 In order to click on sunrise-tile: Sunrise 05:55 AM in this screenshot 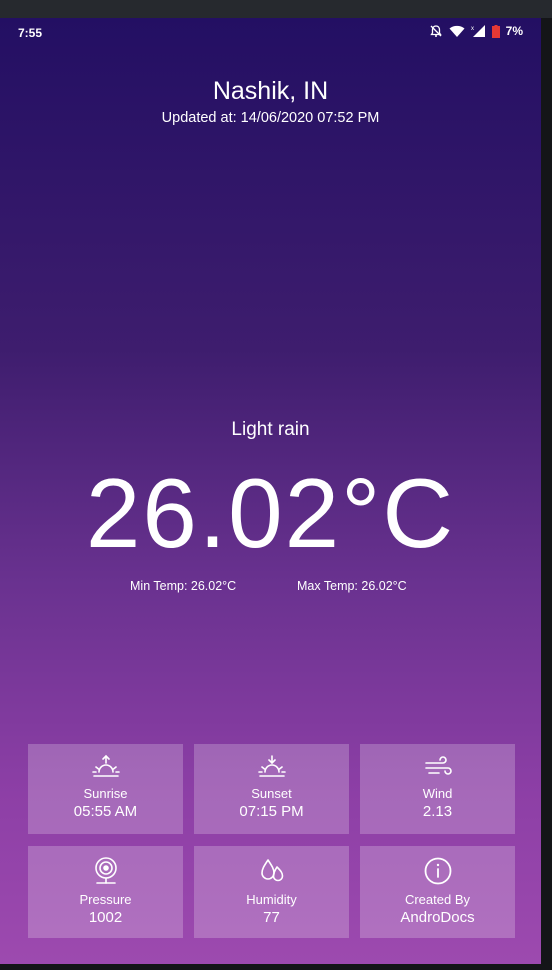, I will do `click(105, 789)`.